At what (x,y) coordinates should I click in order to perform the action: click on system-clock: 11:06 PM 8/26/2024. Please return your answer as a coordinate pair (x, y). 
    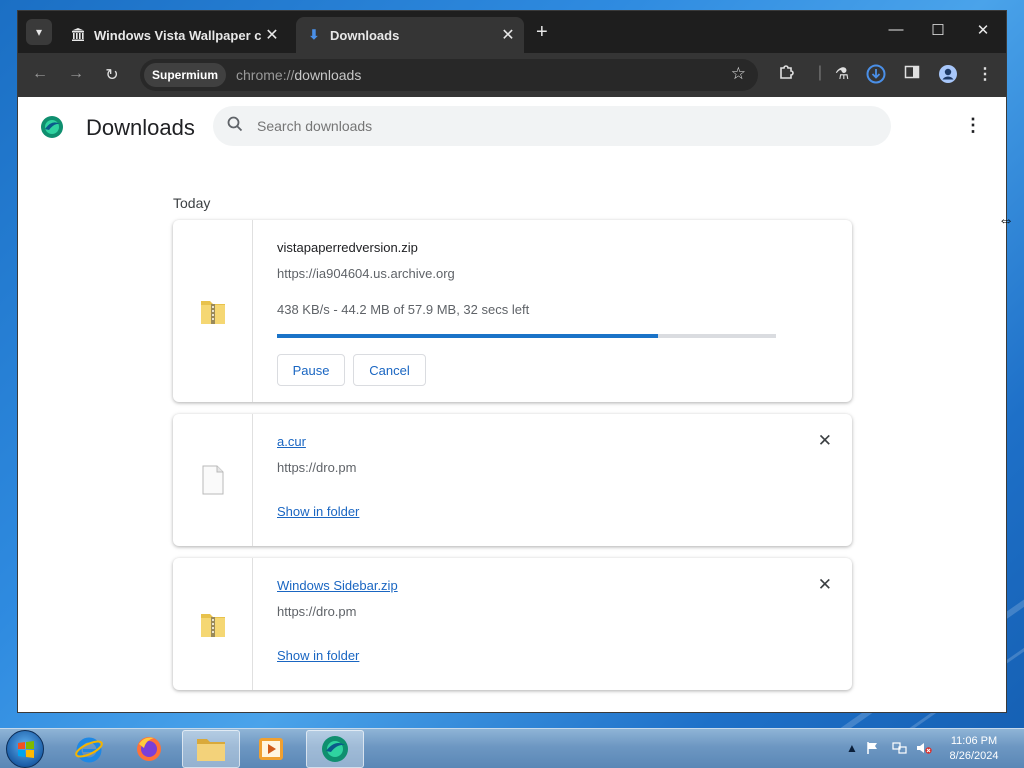
    Looking at the image, I should click on (974, 749).